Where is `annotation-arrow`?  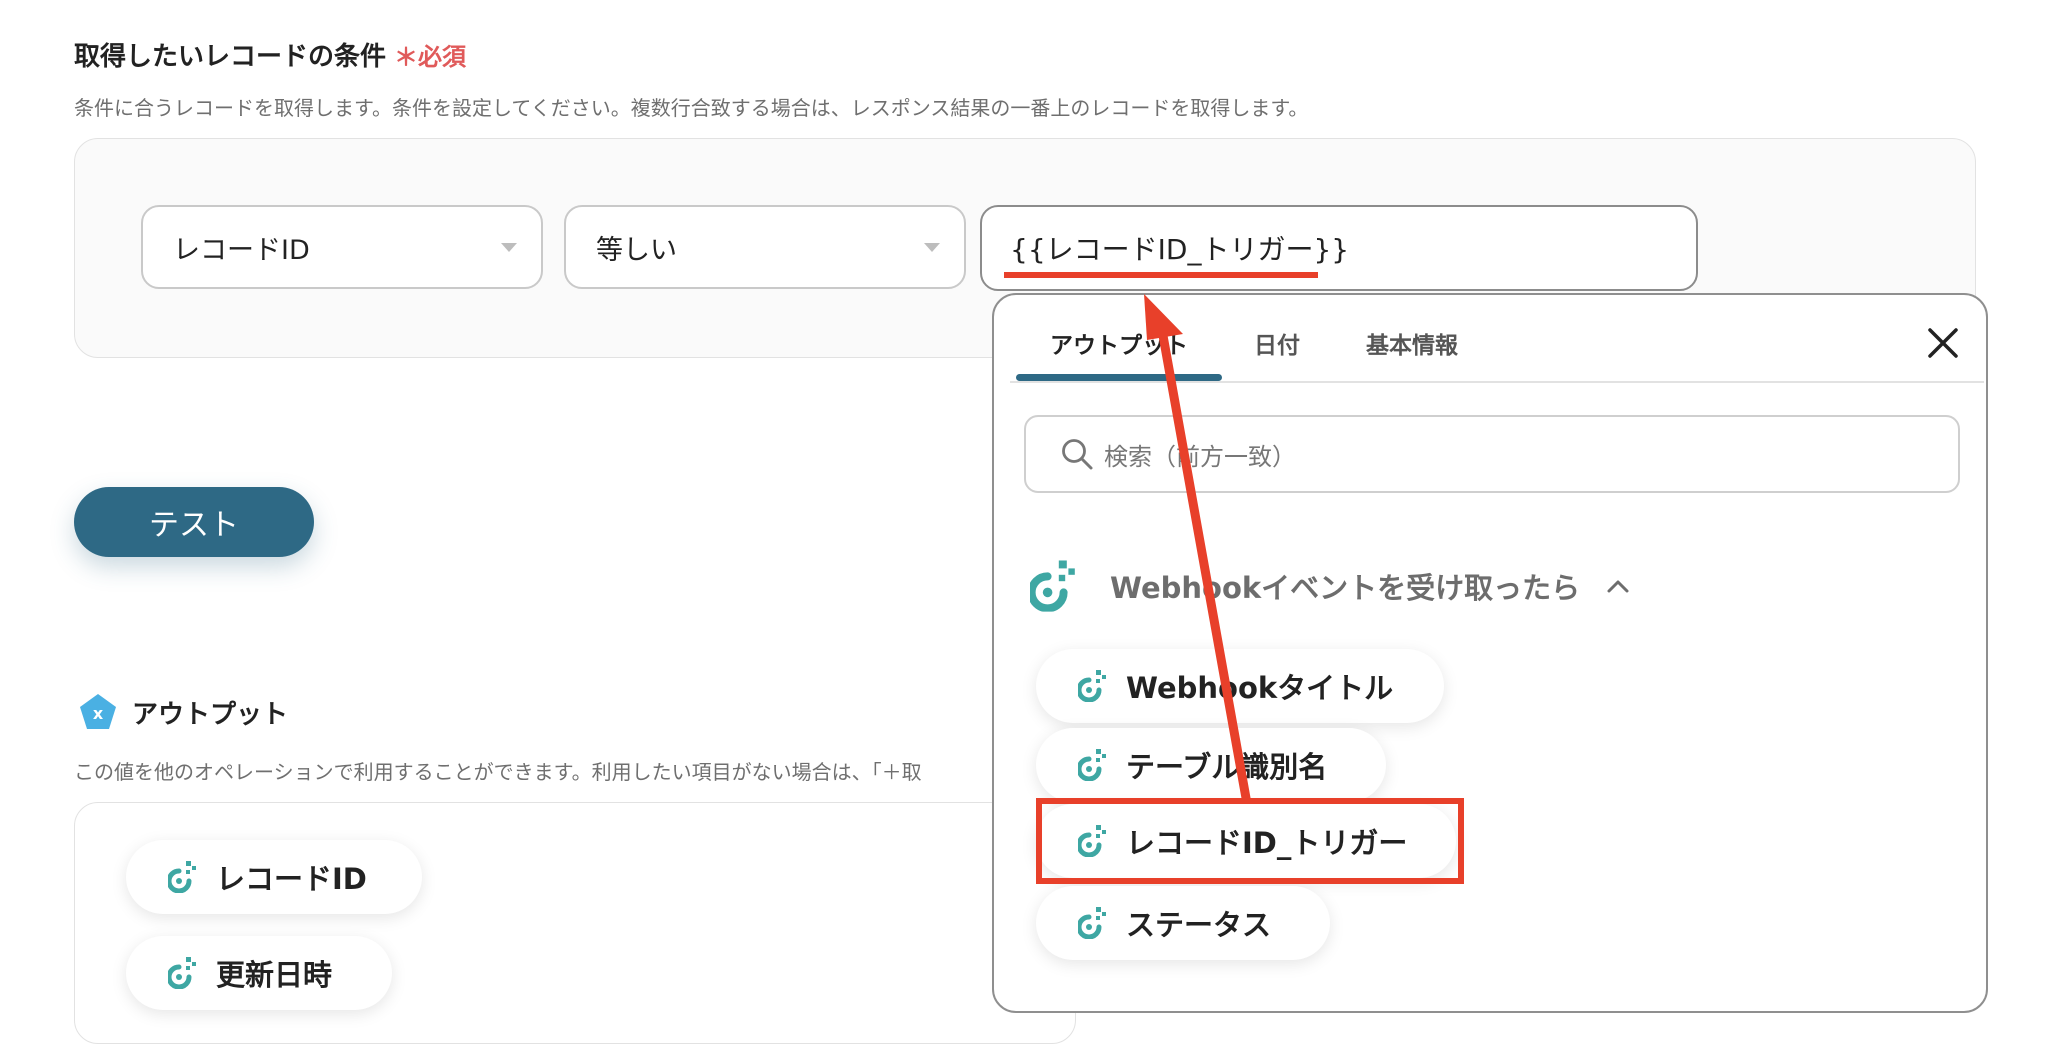 annotation-arrow is located at coordinates (1197, 548).